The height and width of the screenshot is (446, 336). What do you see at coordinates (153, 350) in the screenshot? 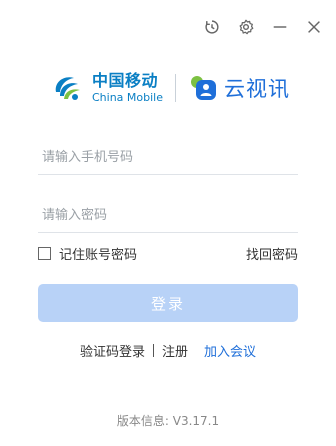
I see `link-separator` at bounding box center [153, 350].